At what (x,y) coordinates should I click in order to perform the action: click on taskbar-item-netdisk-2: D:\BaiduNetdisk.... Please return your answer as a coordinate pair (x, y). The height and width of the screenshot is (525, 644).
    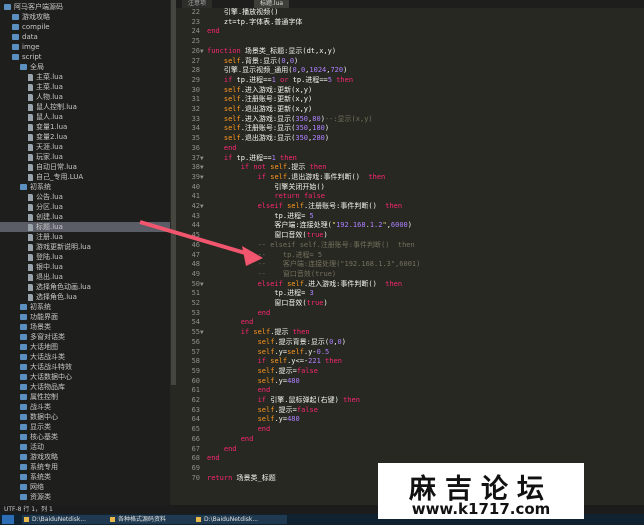
    Looking at the image, I should click on (240, 519).